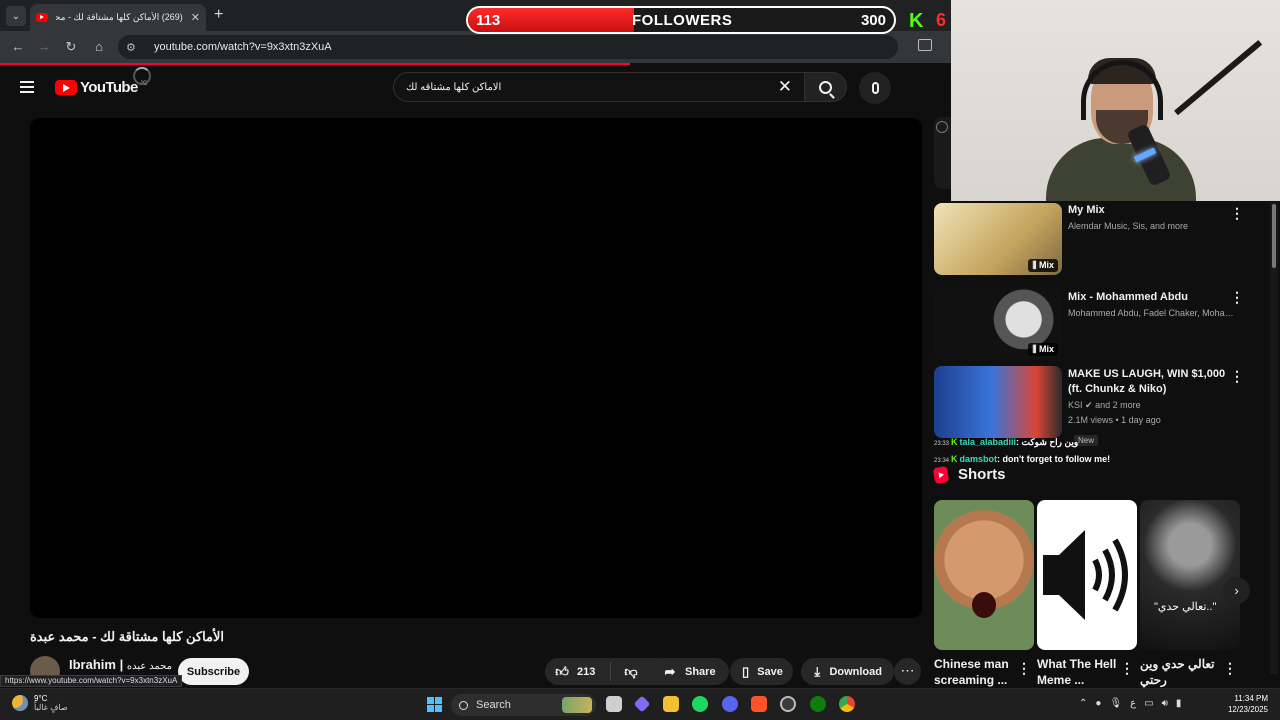  Describe the element at coordinates (998, 402) in the screenshot. I see `ksi-video-thumbnail` at that location.